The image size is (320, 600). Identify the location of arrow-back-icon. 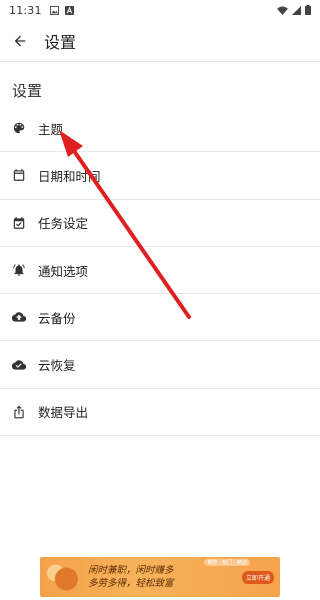
(20, 40).